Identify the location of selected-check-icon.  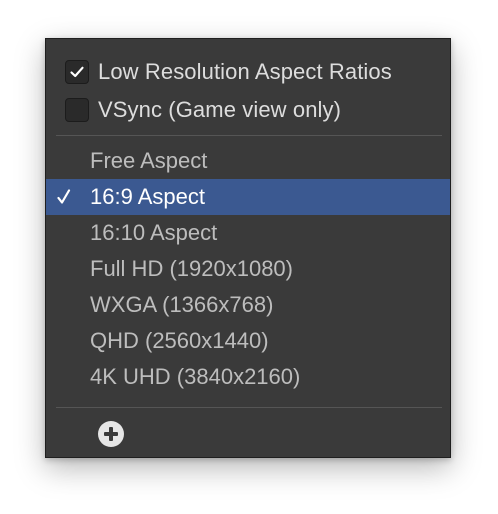
(64, 196).